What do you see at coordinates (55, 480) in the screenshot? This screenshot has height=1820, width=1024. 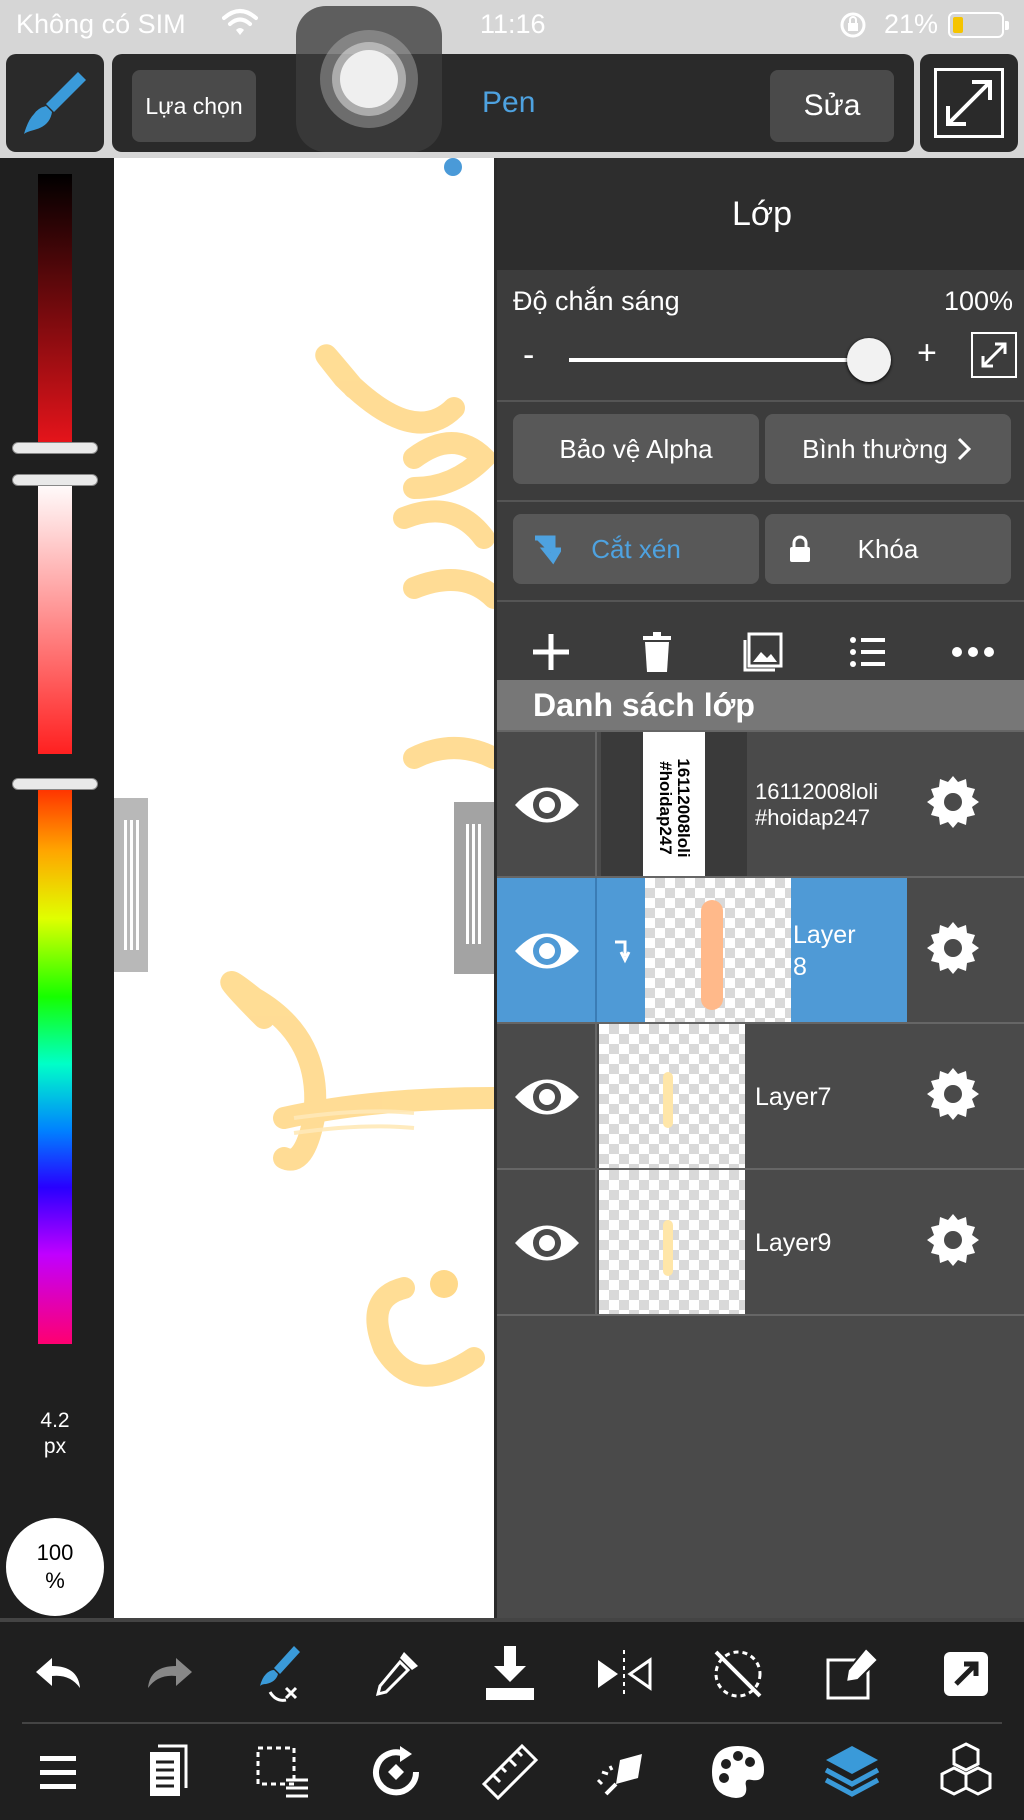 I see `saturation-handle` at bounding box center [55, 480].